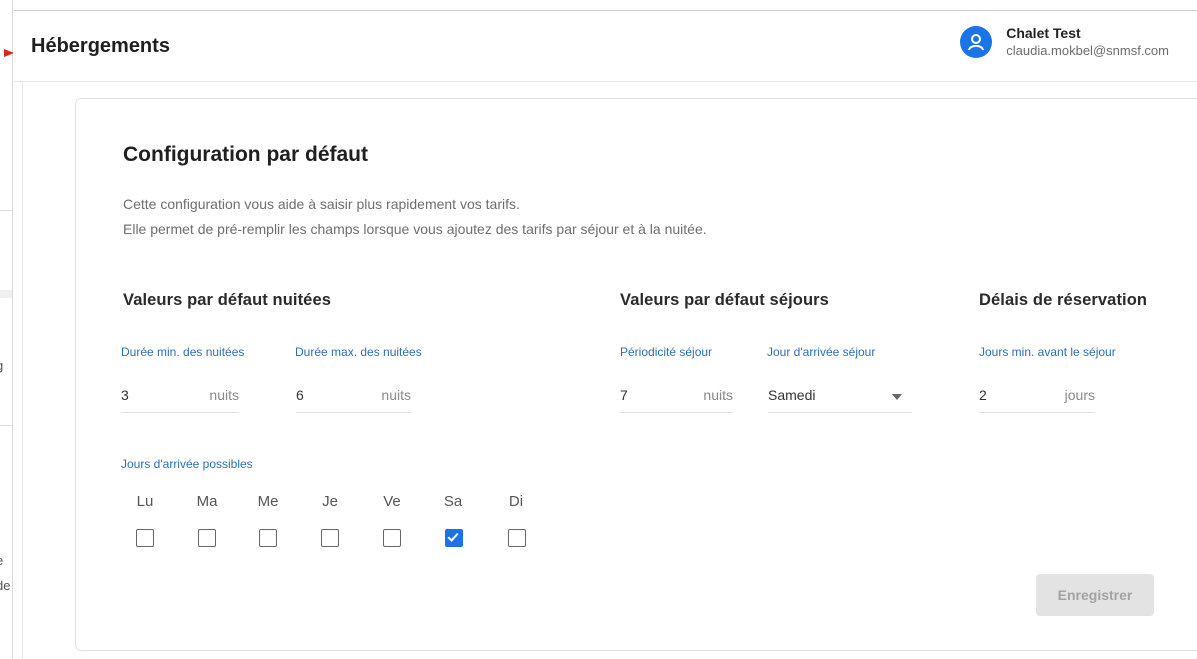 This screenshot has height=659, width=1197. What do you see at coordinates (396, 395) in the screenshot?
I see `max-nights-unit: nuits` at bounding box center [396, 395].